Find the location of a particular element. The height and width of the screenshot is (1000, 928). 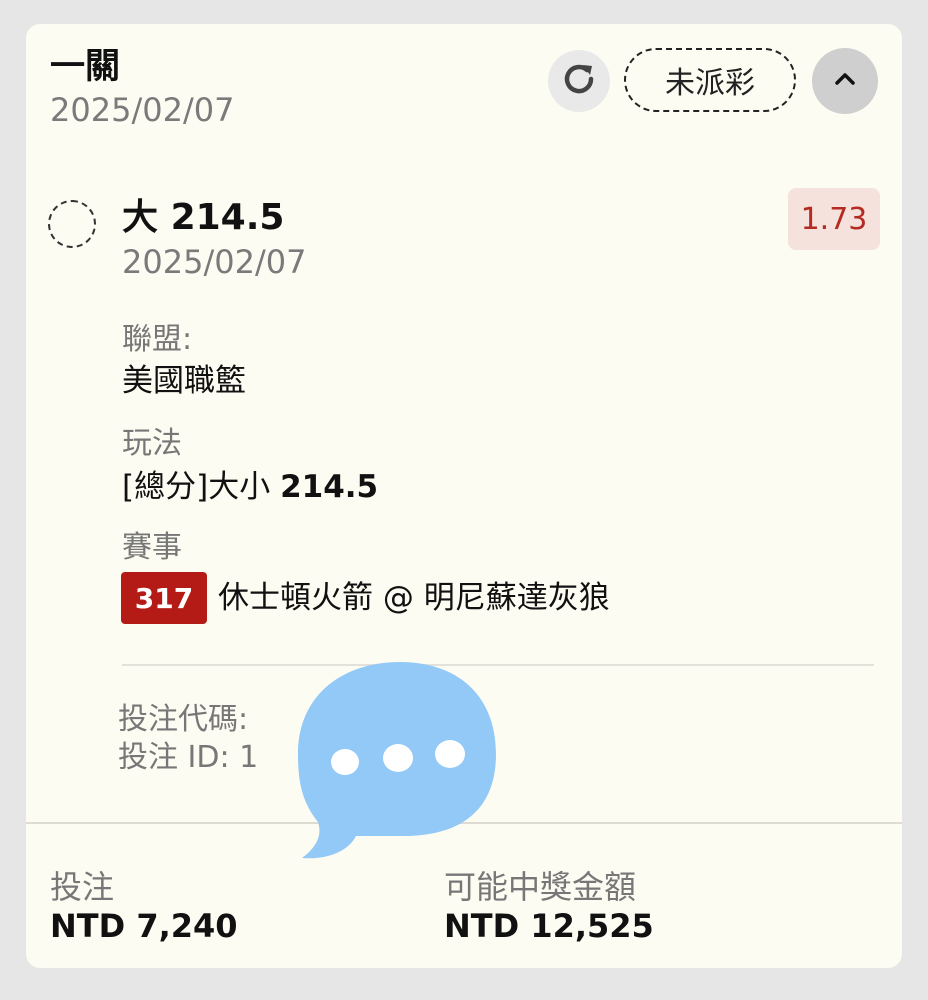

chat-bubble-icon is located at coordinates (397, 760).